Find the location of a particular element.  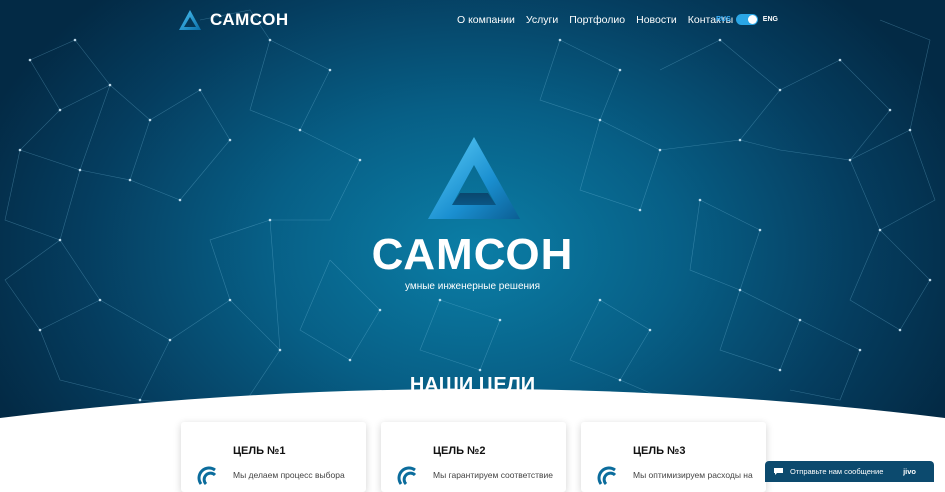

lang-eng-label: ENG is located at coordinates (770, 19).